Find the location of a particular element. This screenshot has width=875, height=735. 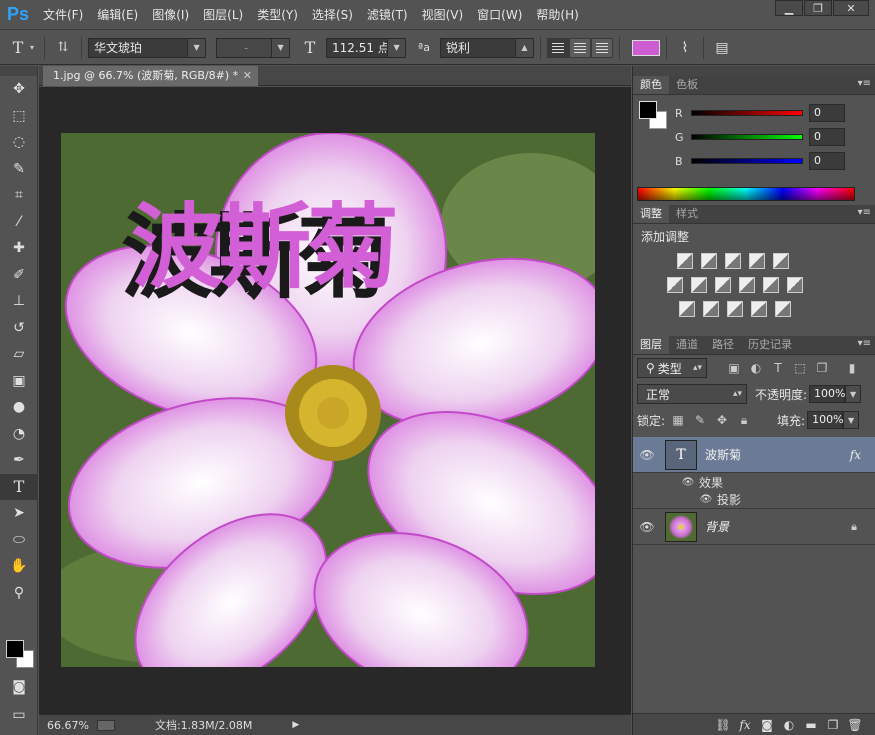

color-swatches is located at coordinates (21, 655).